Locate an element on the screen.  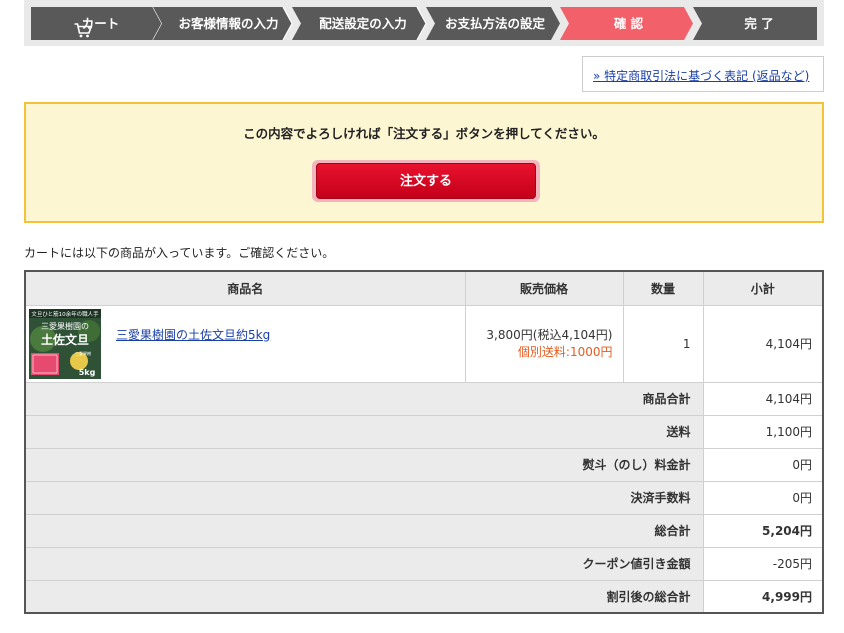
summary-label: 総合計 is located at coordinates (364, 530).